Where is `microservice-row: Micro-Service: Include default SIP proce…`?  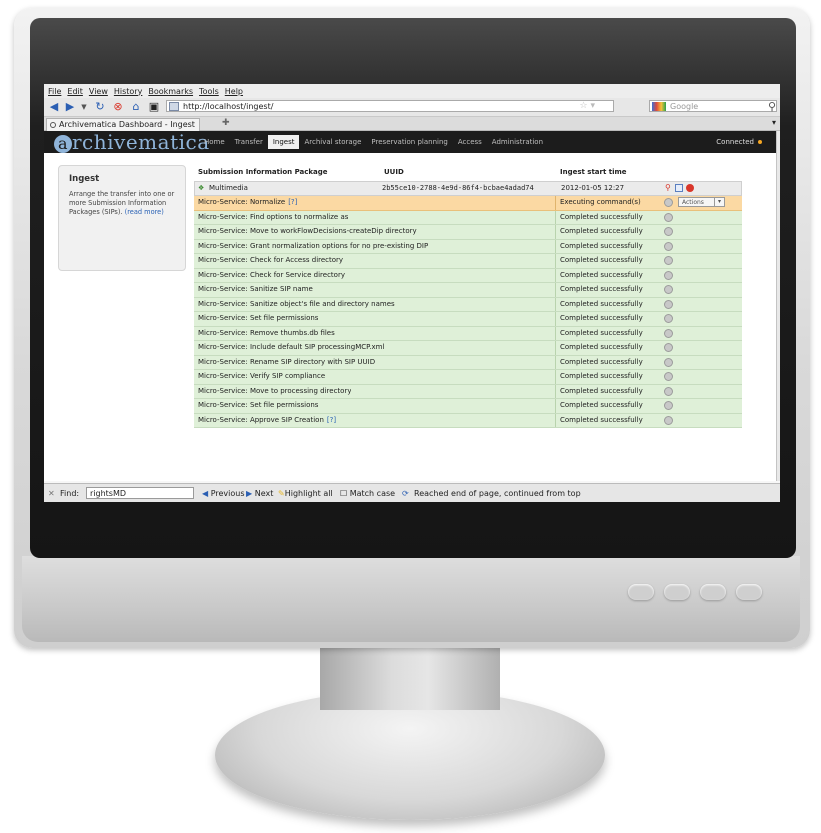
microservice-row: Micro-Service: Include default SIP proce… is located at coordinates (468, 348).